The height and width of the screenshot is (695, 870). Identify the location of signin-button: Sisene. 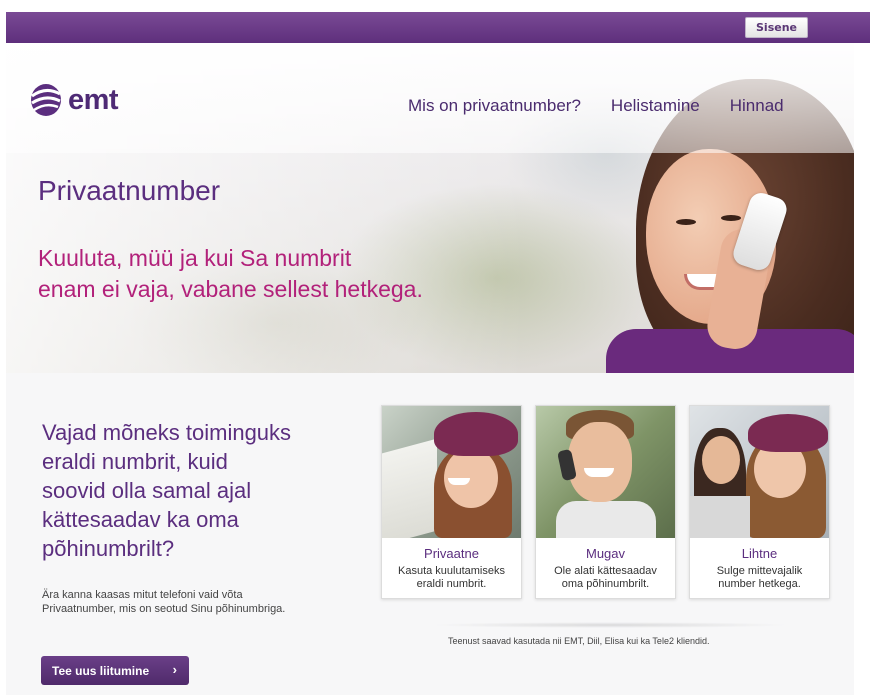
(776, 27).